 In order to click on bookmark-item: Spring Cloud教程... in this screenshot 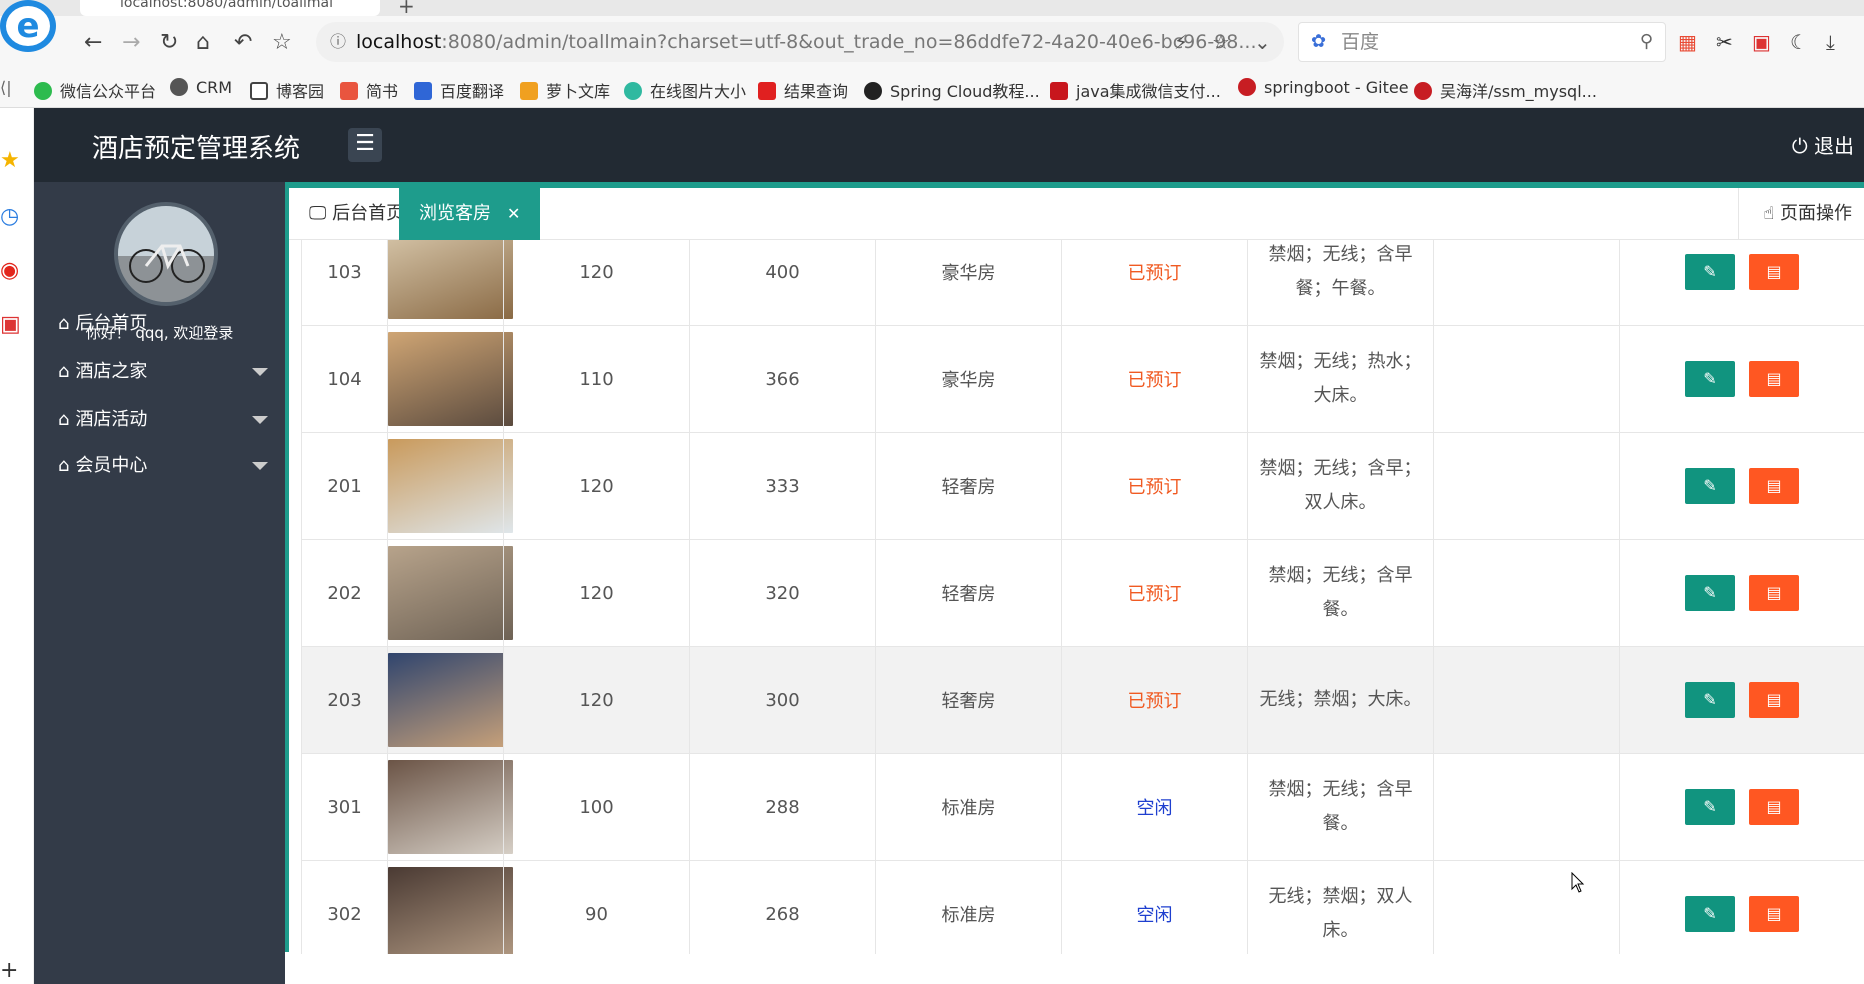, I will do `click(952, 90)`.